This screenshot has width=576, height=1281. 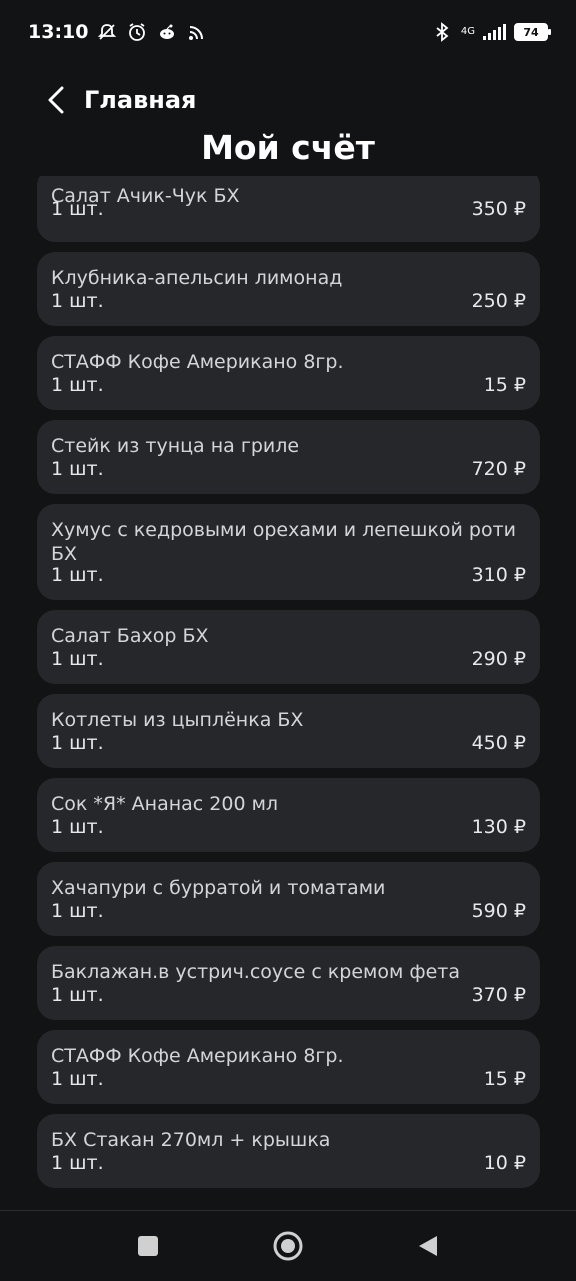 I want to click on home-button, so click(x=288, y=1246).